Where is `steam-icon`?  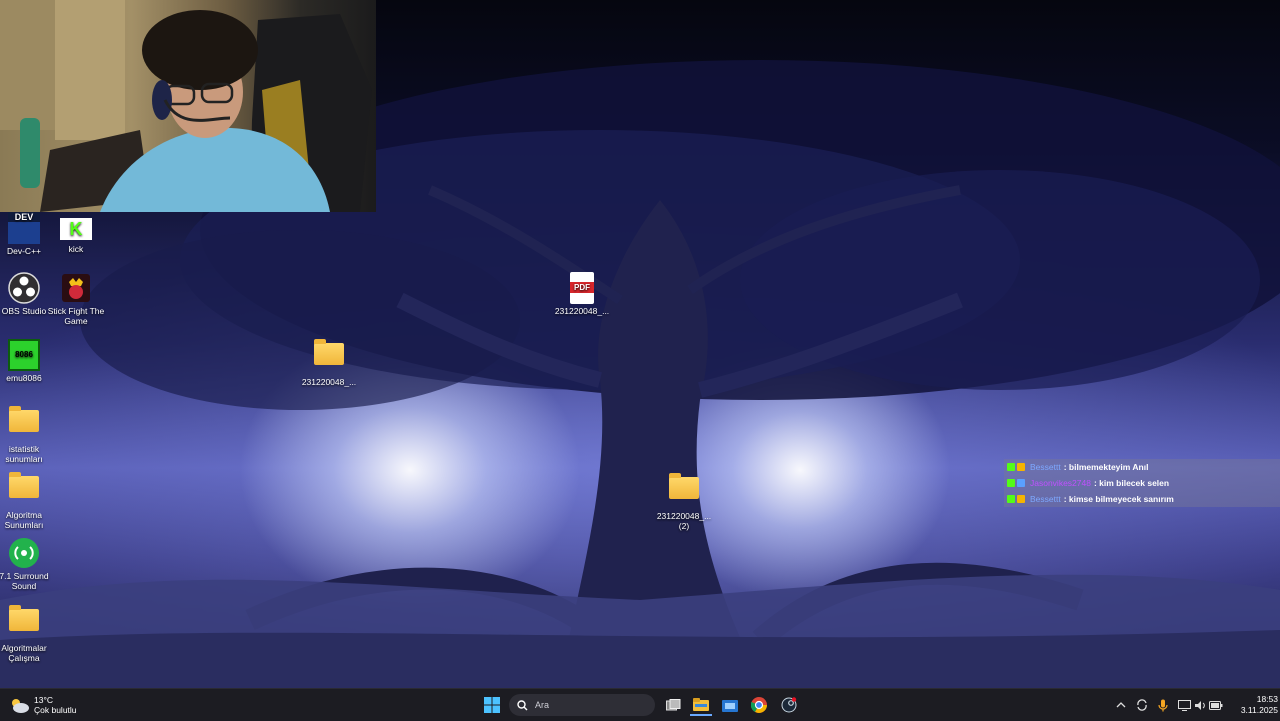 steam-icon is located at coordinates (789, 705).